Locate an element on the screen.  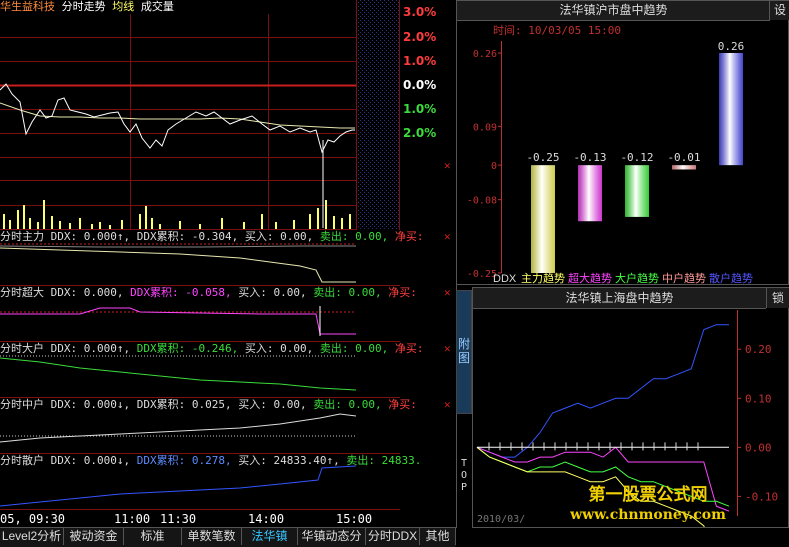
tab-label: Level2分析 is located at coordinates (31, 536).